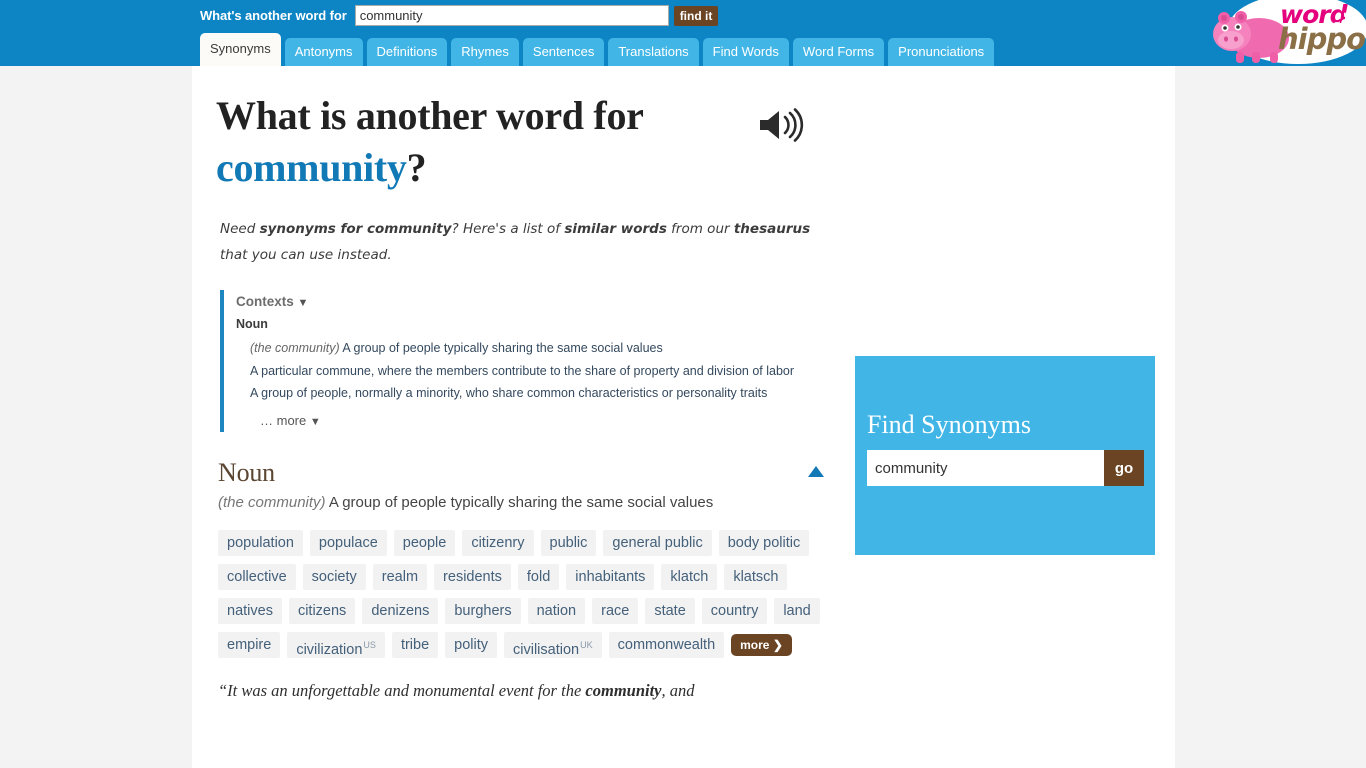 This screenshot has width=1366, height=768. Describe the element at coordinates (816, 471) in the screenshot. I see `triangle-up-icon` at that location.